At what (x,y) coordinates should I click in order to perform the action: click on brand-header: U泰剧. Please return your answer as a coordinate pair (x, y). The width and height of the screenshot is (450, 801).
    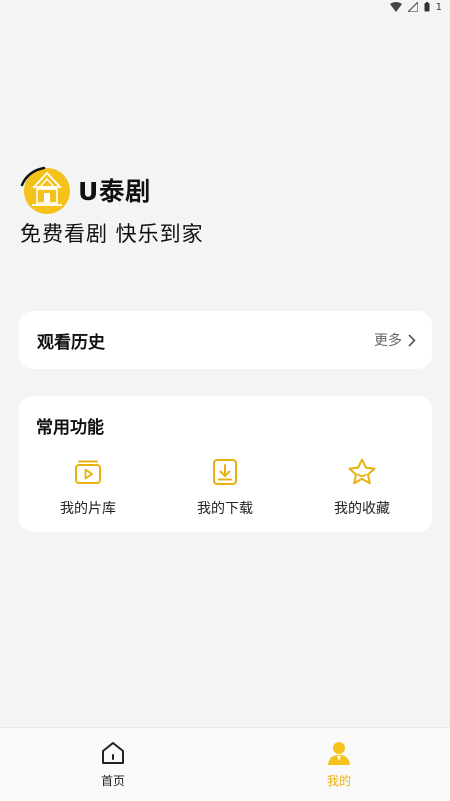
    Looking at the image, I should click on (84, 190).